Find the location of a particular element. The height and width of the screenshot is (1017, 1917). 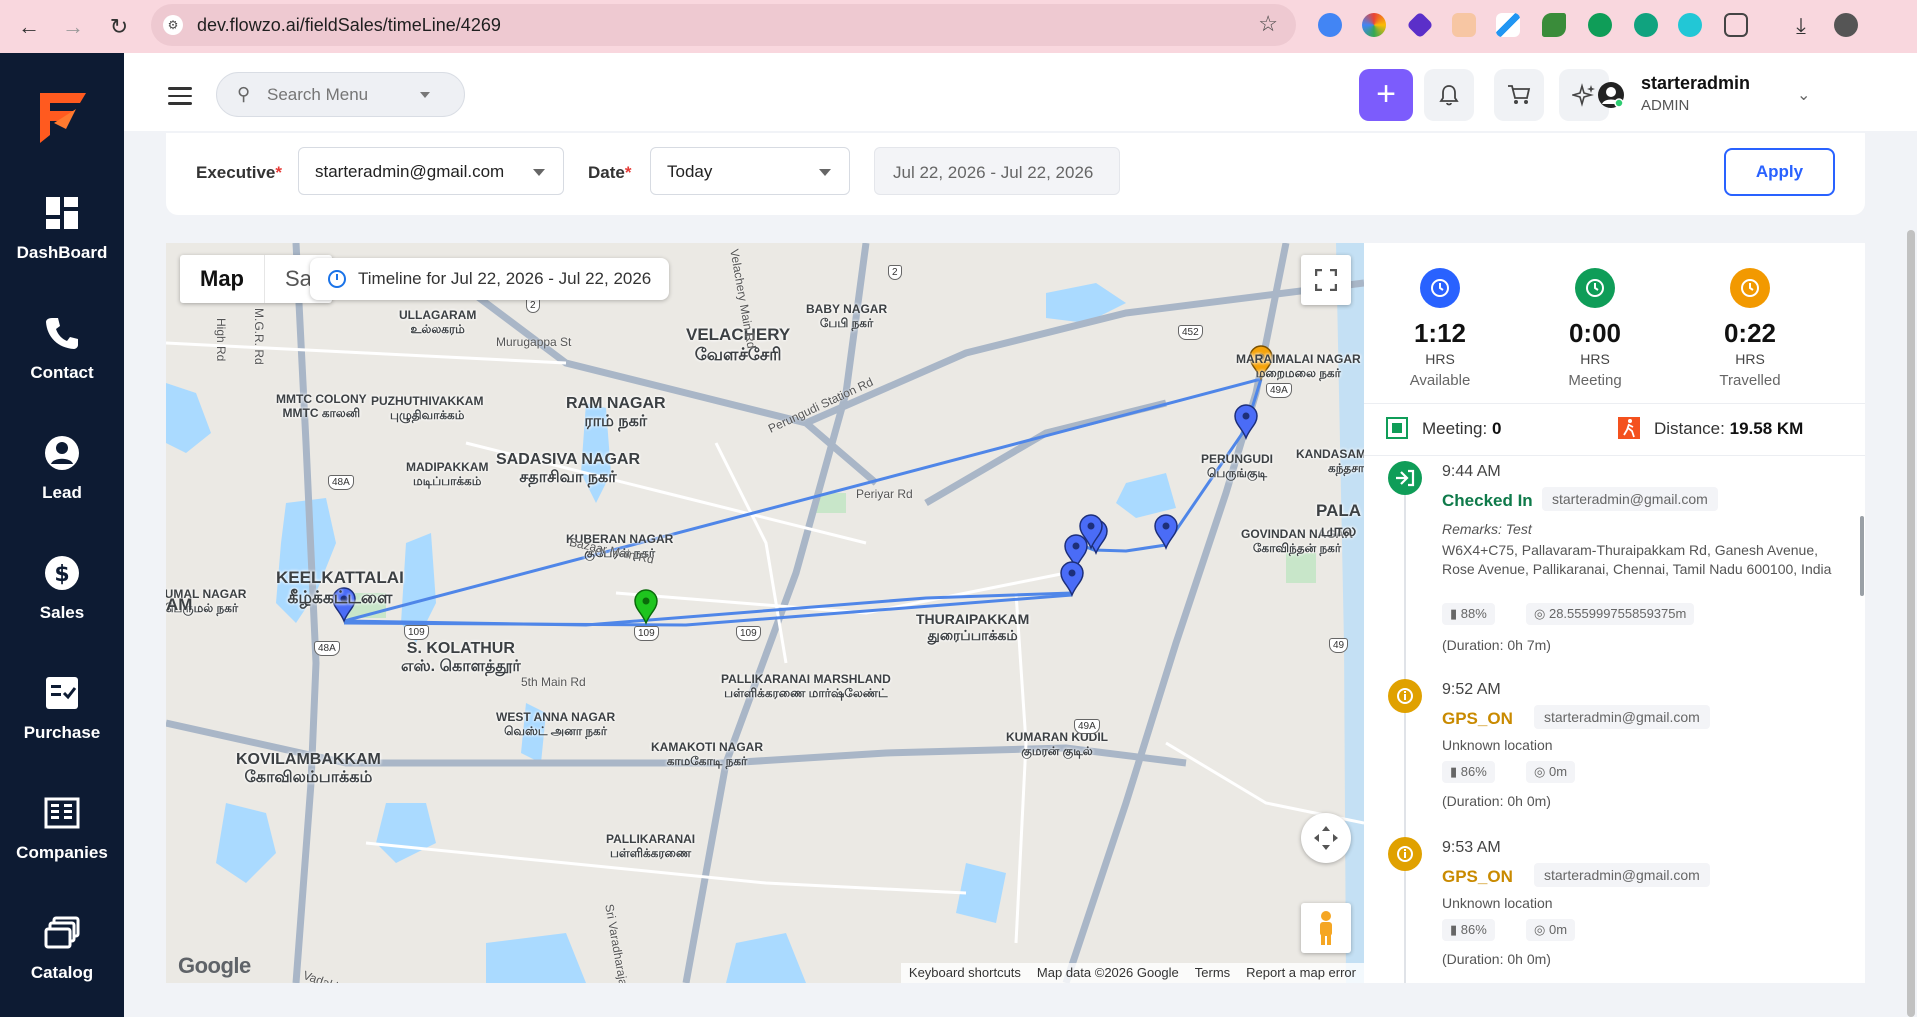

app-header: ⚲ + starteradmin ADMIN ⌄ is located at coordinates (1020, 92).